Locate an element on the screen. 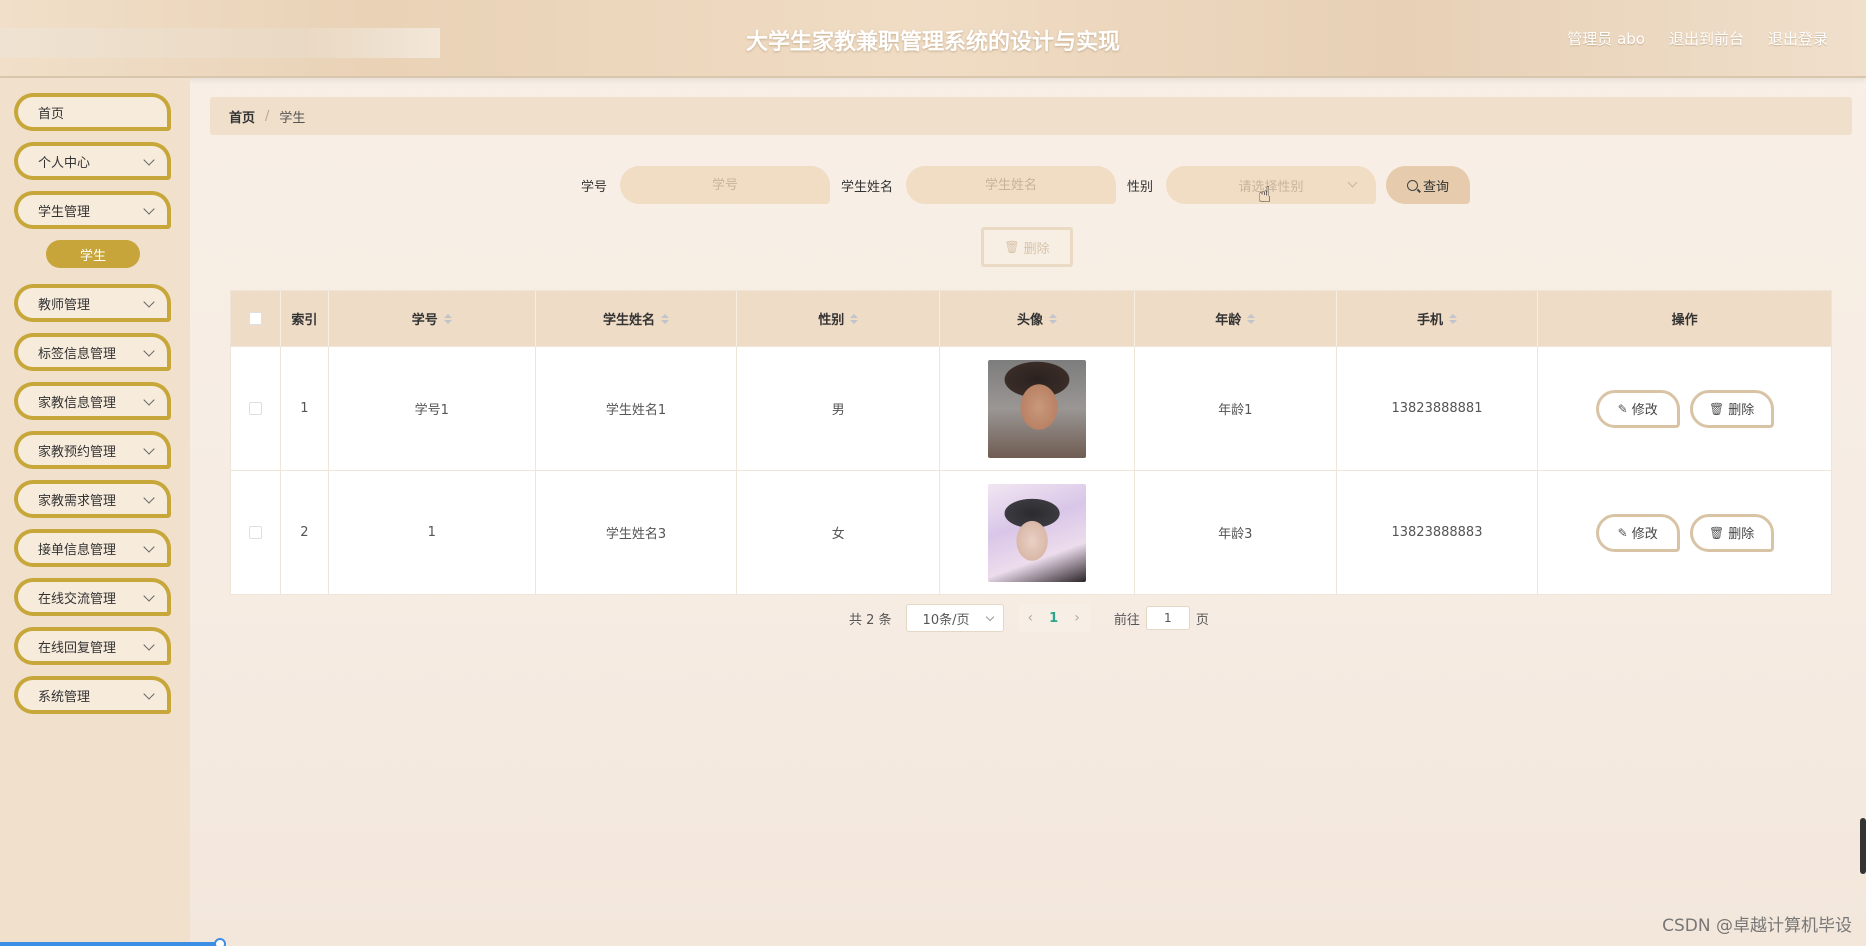 The height and width of the screenshot is (946, 1866). sidebar-item-label: 在线回复管理 is located at coordinates (77, 648).